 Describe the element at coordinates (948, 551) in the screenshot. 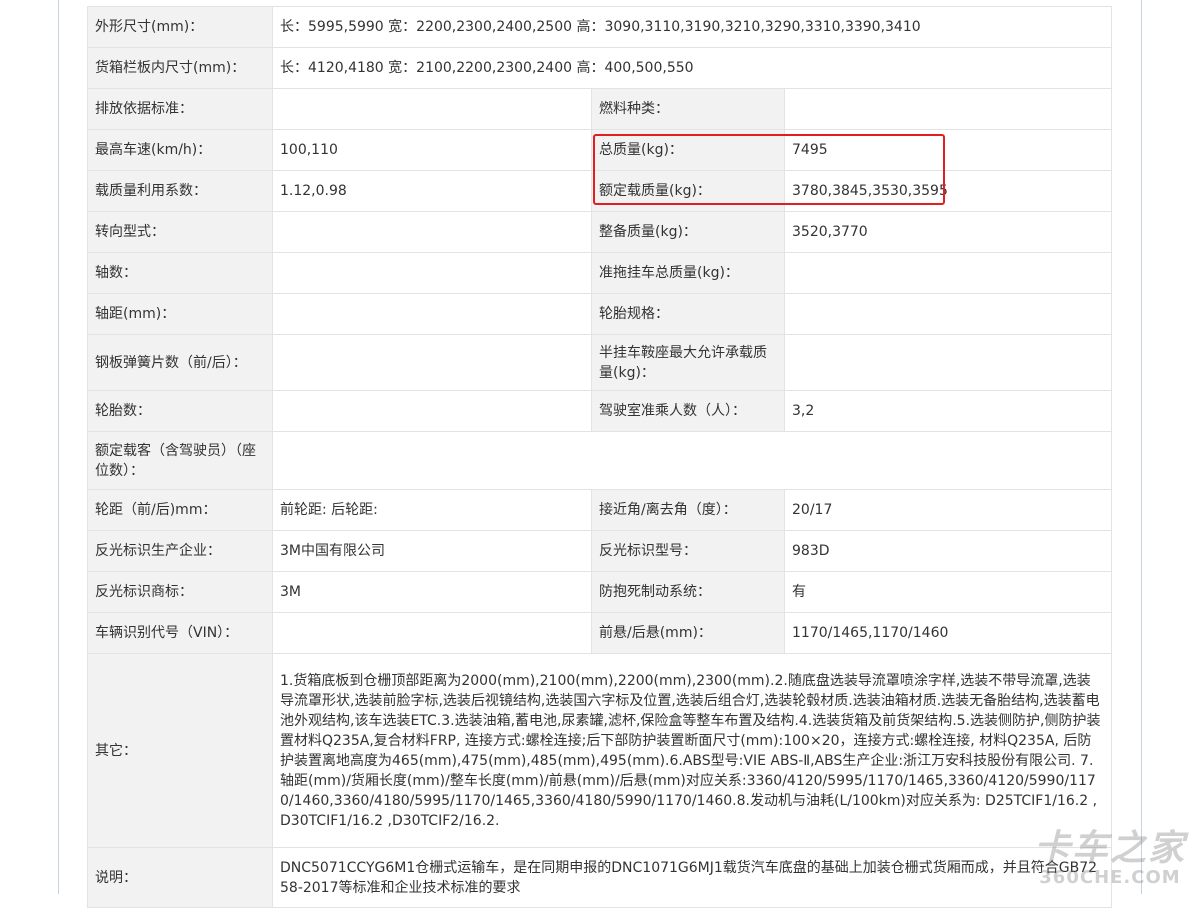

I see `value-reflector-model: 983D` at that location.